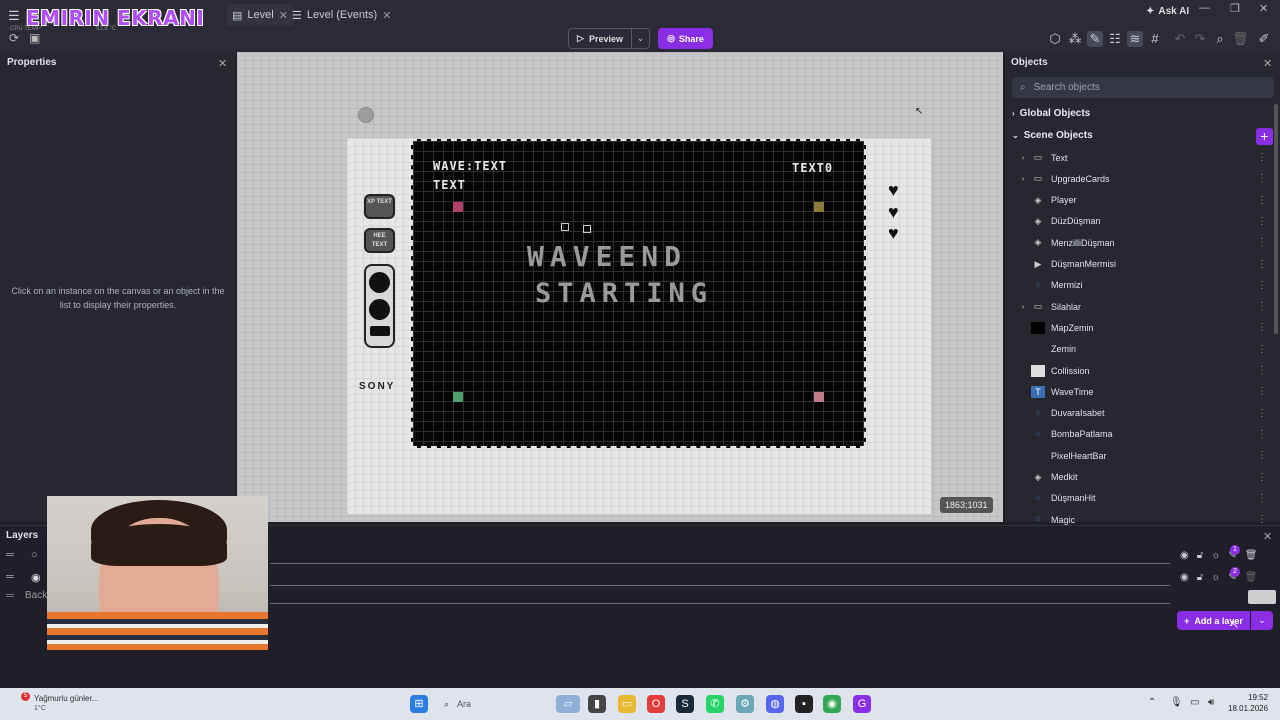  What do you see at coordinates (832, 704) in the screenshot?
I see `chrome-icon: ◉` at bounding box center [832, 704].